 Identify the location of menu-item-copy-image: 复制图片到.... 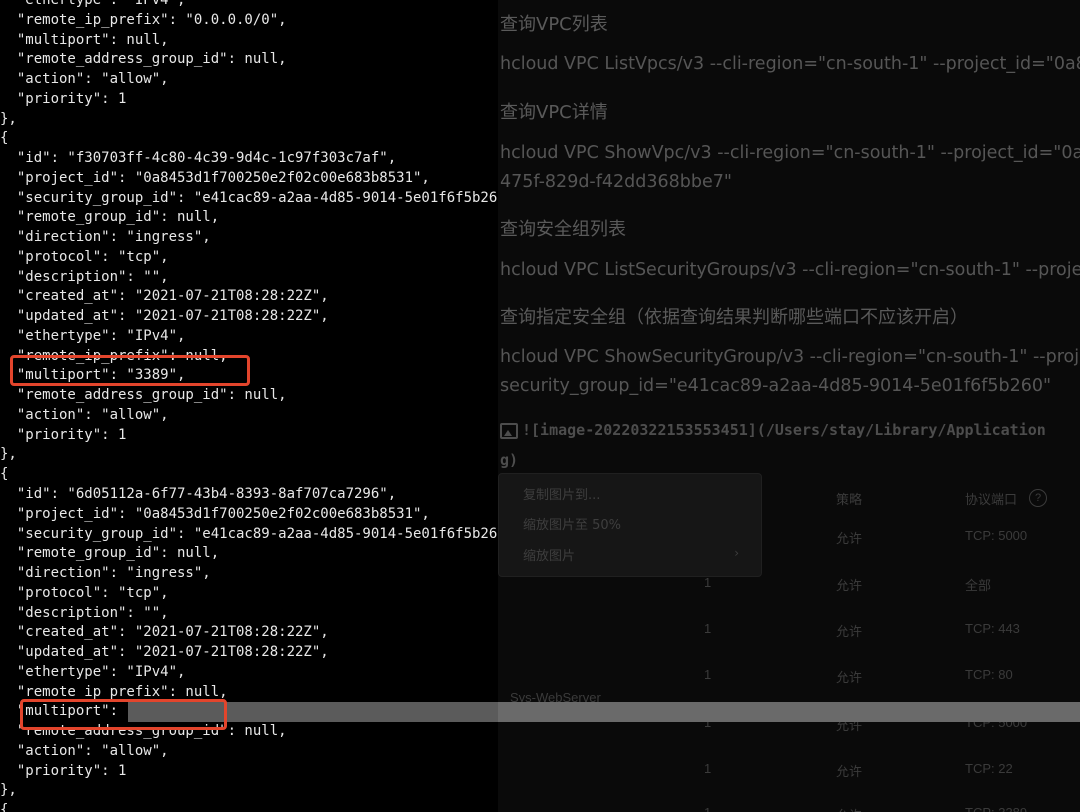
(561, 493).